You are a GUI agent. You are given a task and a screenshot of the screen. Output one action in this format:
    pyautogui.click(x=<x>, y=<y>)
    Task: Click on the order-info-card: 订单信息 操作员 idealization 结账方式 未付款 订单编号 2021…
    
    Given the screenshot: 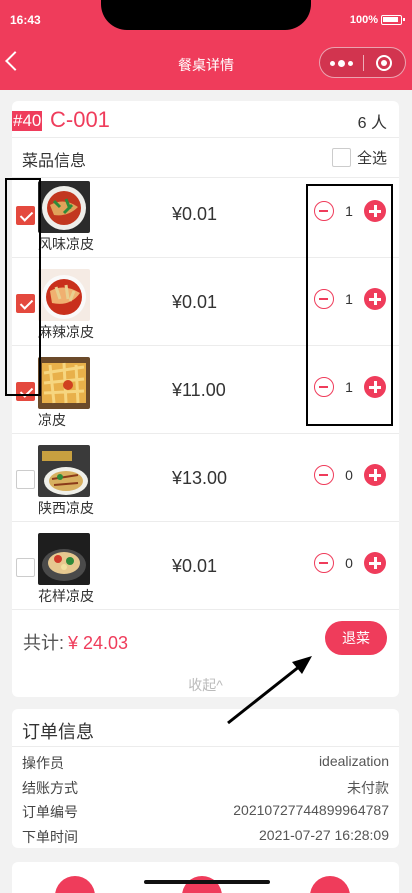 What is the action you would take?
    pyautogui.click(x=205, y=778)
    